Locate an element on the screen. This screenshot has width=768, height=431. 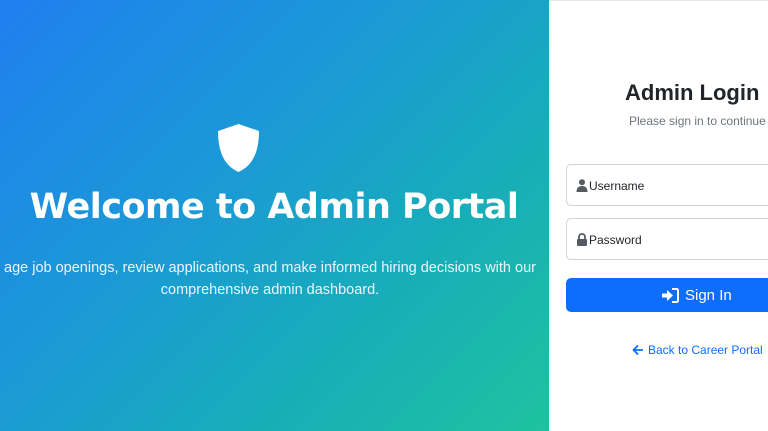
user-icon is located at coordinates (582, 185).